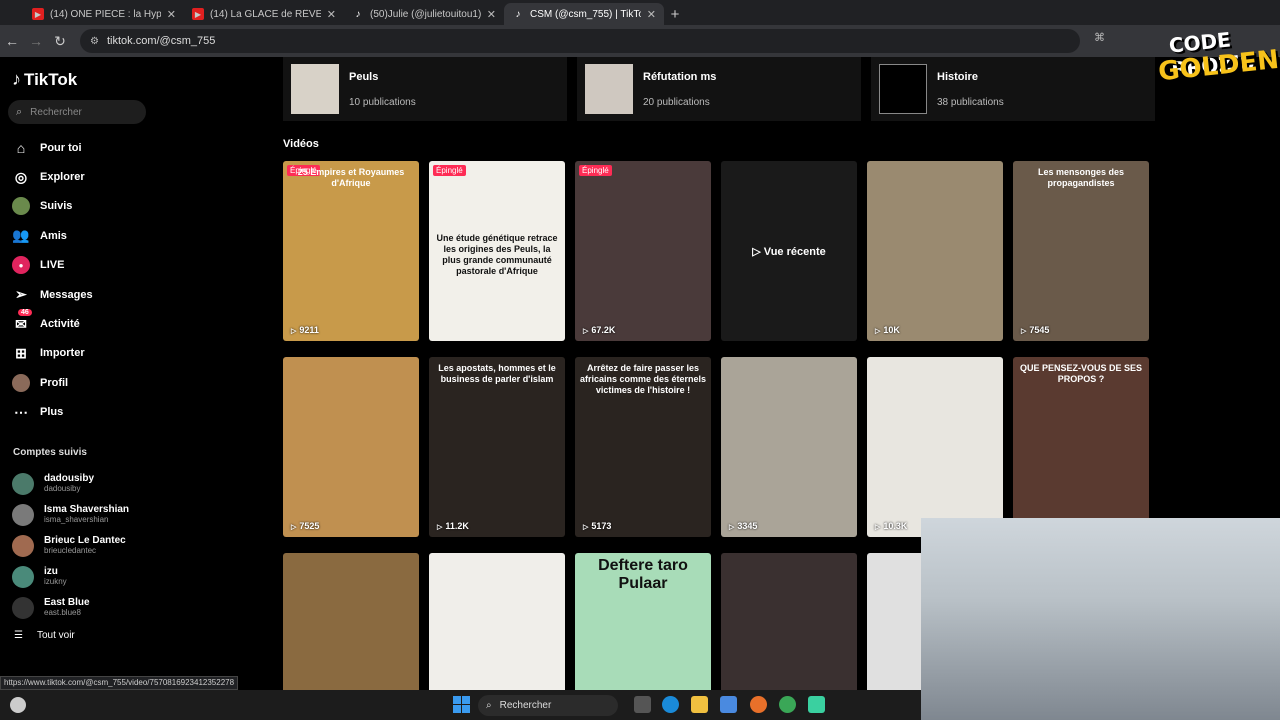  I want to click on videos-section-title: Vidéos, so click(301, 144).